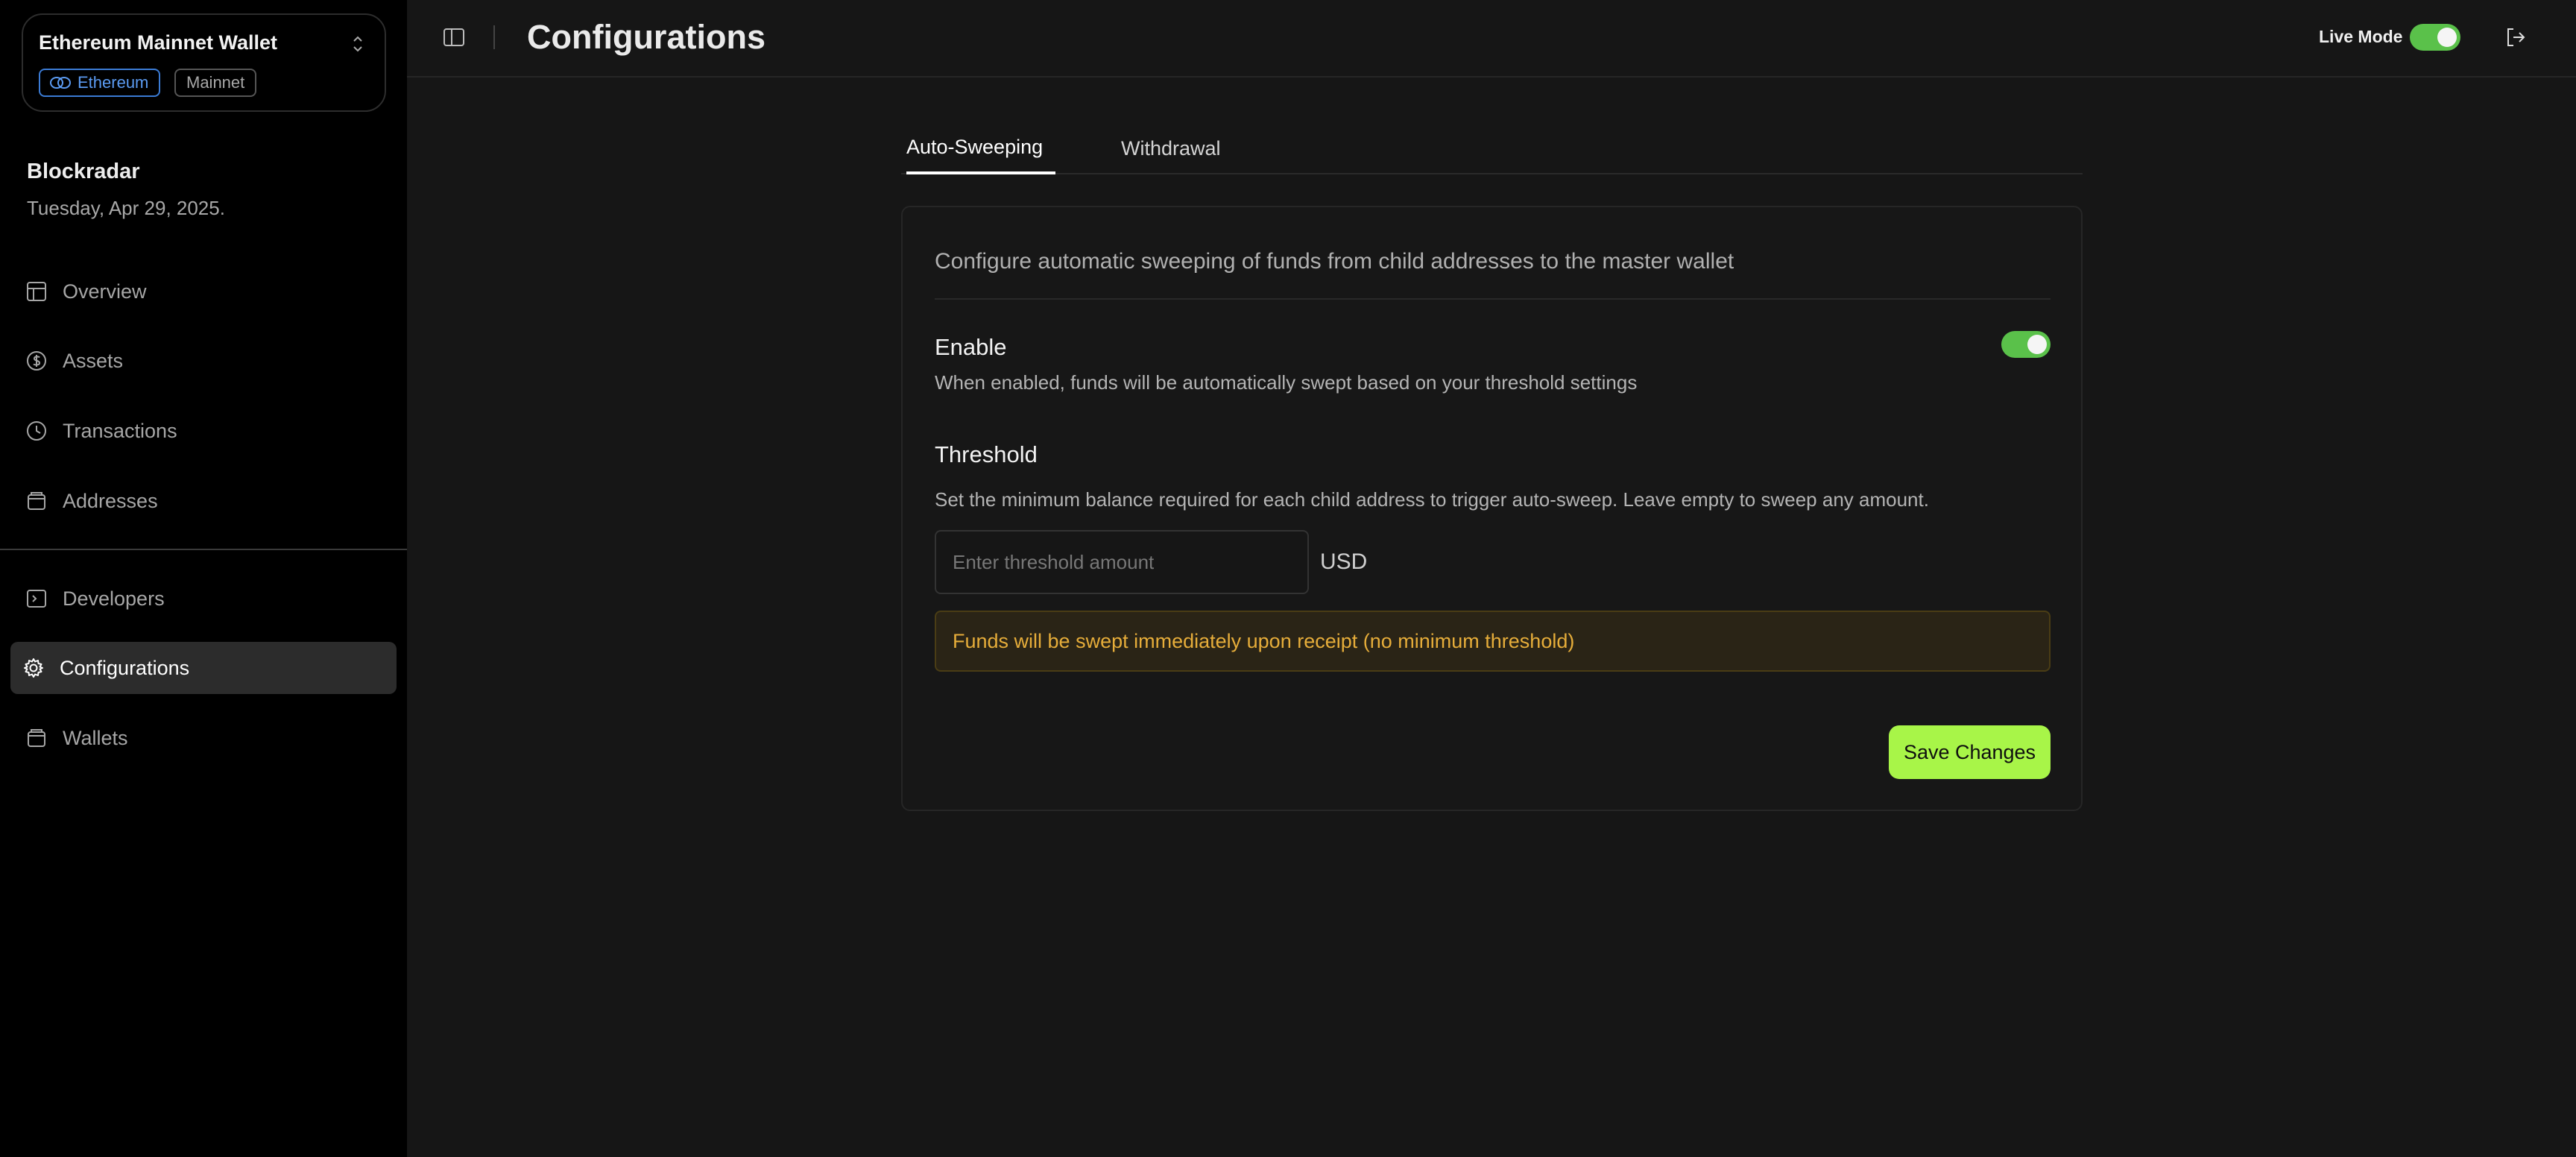  Describe the element at coordinates (1491, 39) in the screenshot. I see `top-bar: Configurations Live Mode` at that location.